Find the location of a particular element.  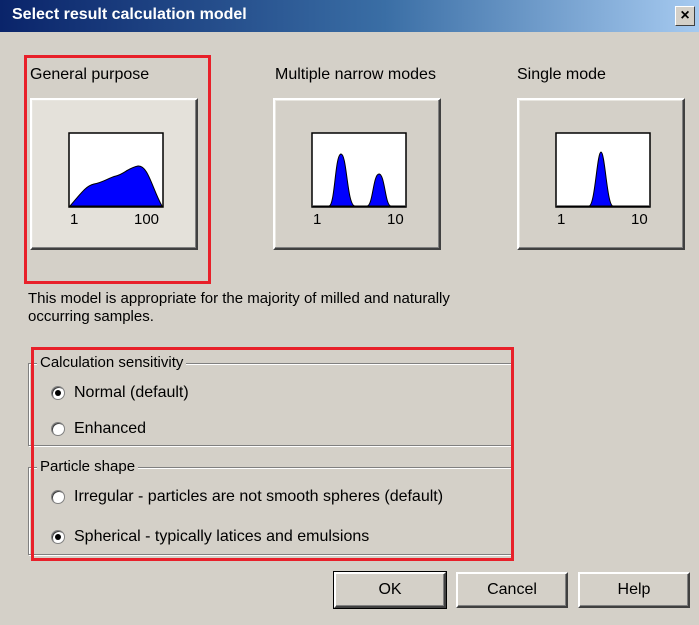

ok-button: OK is located at coordinates (390, 590).